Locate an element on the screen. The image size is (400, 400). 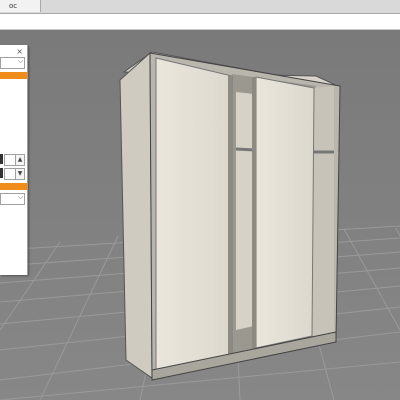
option-dropdown: ⌵ is located at coordinates (12, 199).